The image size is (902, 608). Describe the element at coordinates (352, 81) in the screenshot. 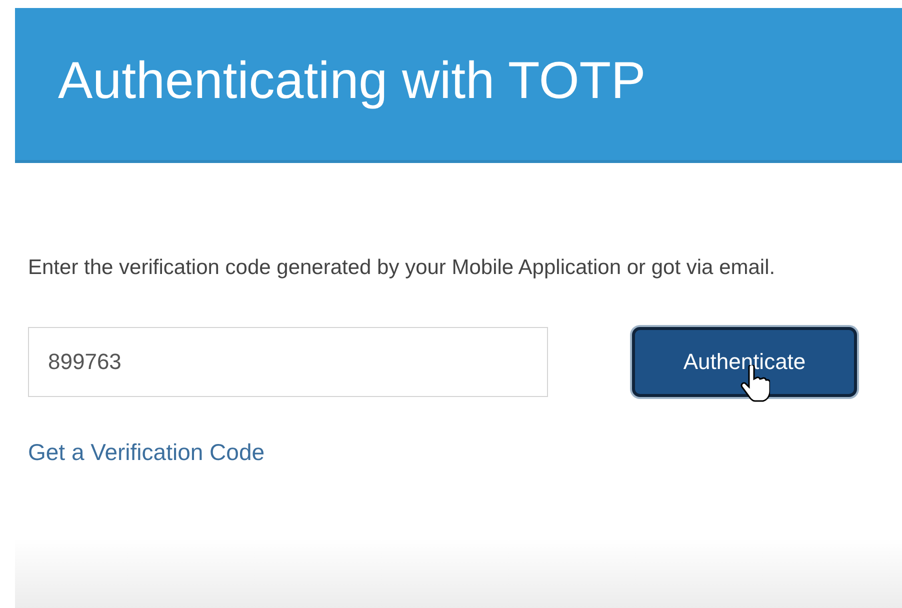

I see `page-title: Authenticating with TOTP` at that location.